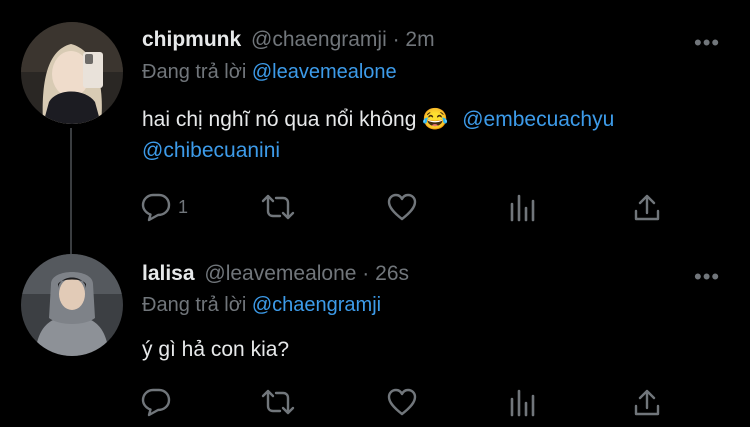 The height and width of the screenshot is (427, 750). I want to click on tweet-header: lalisa @leavemealone · 26s, so click(275, 274).